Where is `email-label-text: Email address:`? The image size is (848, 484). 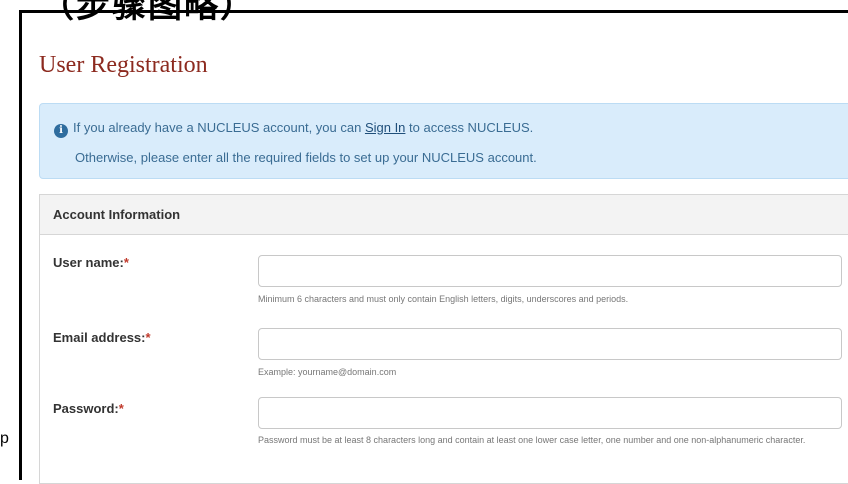
email-label-text: Email address: is located at coordinates (99, 337).